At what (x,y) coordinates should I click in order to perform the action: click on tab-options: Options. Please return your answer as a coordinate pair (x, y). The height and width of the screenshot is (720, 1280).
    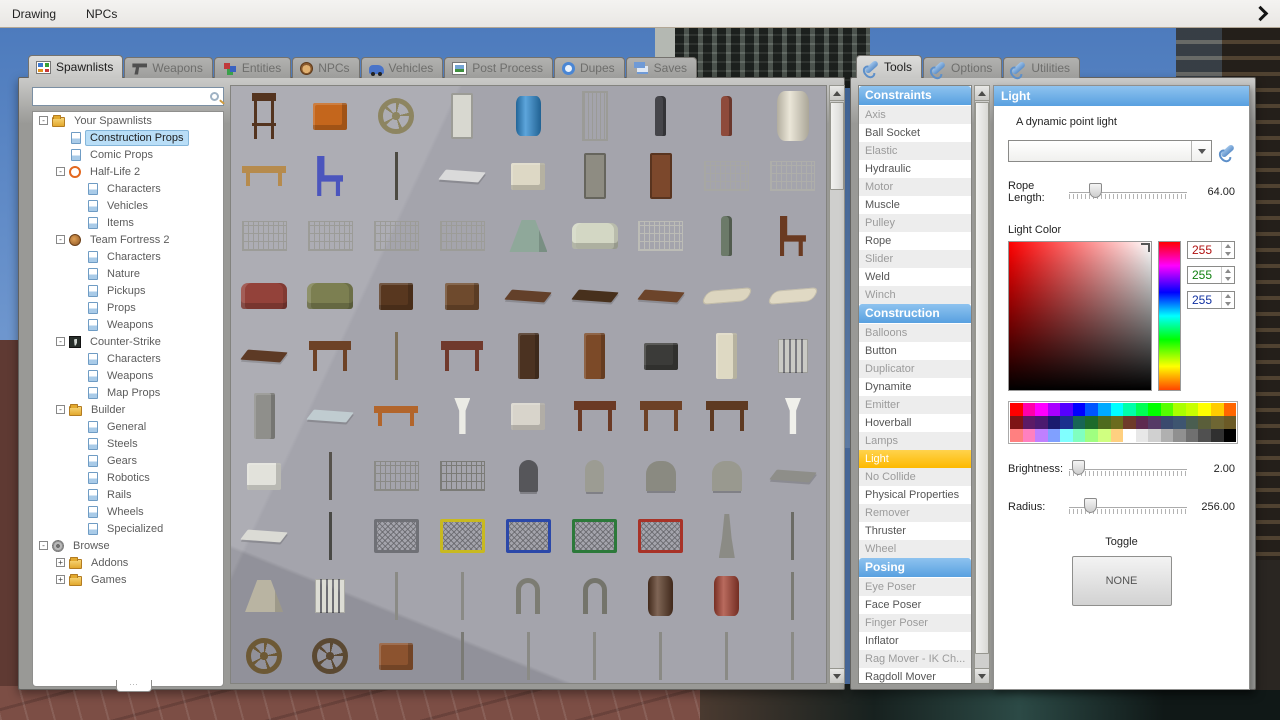
    Looking at the image, I should click on (963, 67).